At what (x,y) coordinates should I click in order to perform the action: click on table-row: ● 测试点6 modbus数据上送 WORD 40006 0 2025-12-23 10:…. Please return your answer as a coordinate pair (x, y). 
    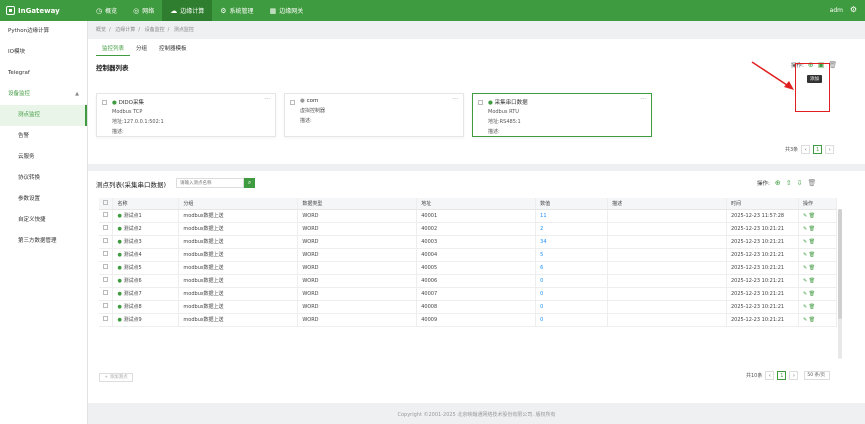
    Looking at the image, I should click on (468, 281).